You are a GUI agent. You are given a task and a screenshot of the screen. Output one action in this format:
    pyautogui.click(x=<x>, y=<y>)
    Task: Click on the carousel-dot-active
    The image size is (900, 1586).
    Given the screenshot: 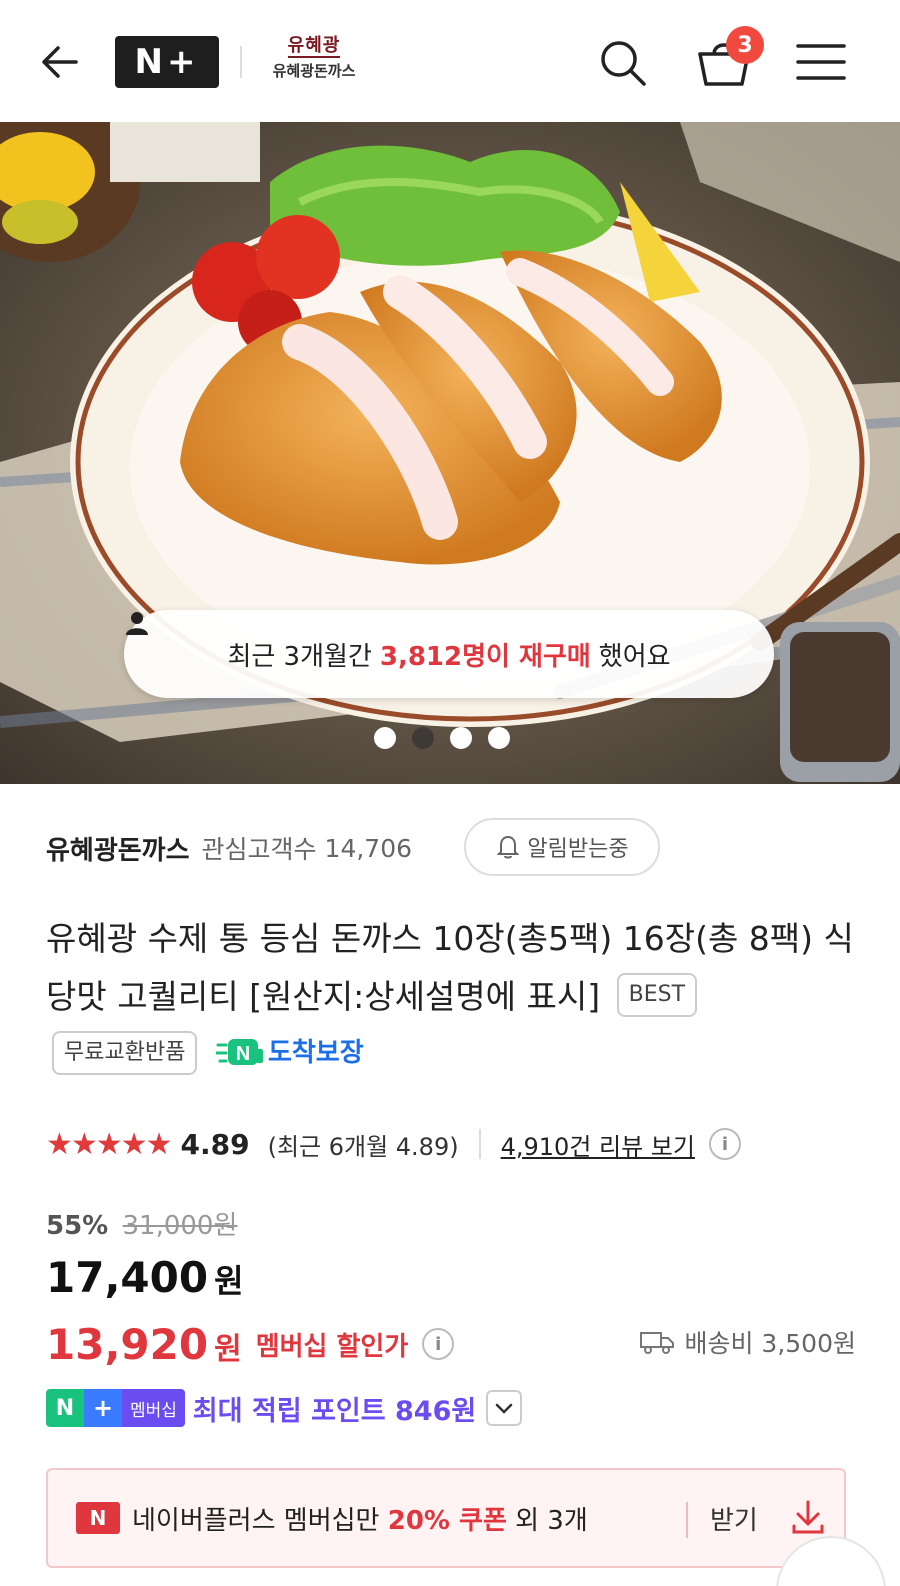 What is the action you would take?
    pyautogui.click(x=423, y=738)
    